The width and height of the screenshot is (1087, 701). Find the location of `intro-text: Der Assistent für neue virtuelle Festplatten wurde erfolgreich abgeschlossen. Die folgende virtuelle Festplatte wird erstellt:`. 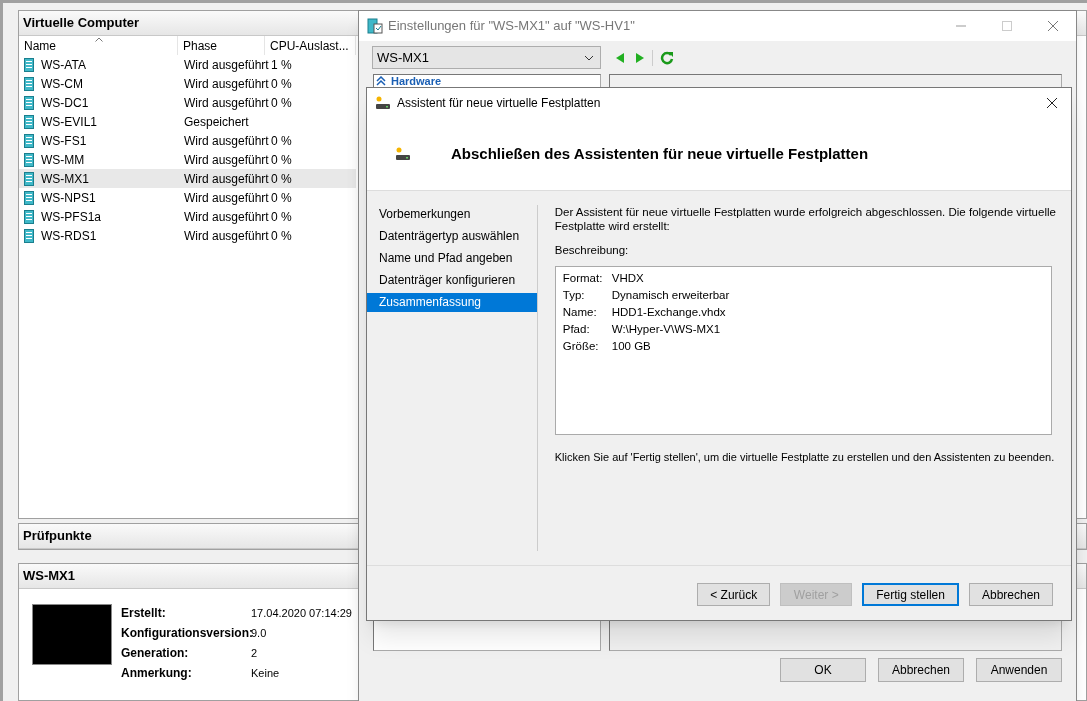

intro-text: Der Assistent für neue virtuelle Festplatten wurde erfolgreich abgeschlossen. Die folgende virtuelle Festplatte wird erstellt: is located at coordinates (805, 219).